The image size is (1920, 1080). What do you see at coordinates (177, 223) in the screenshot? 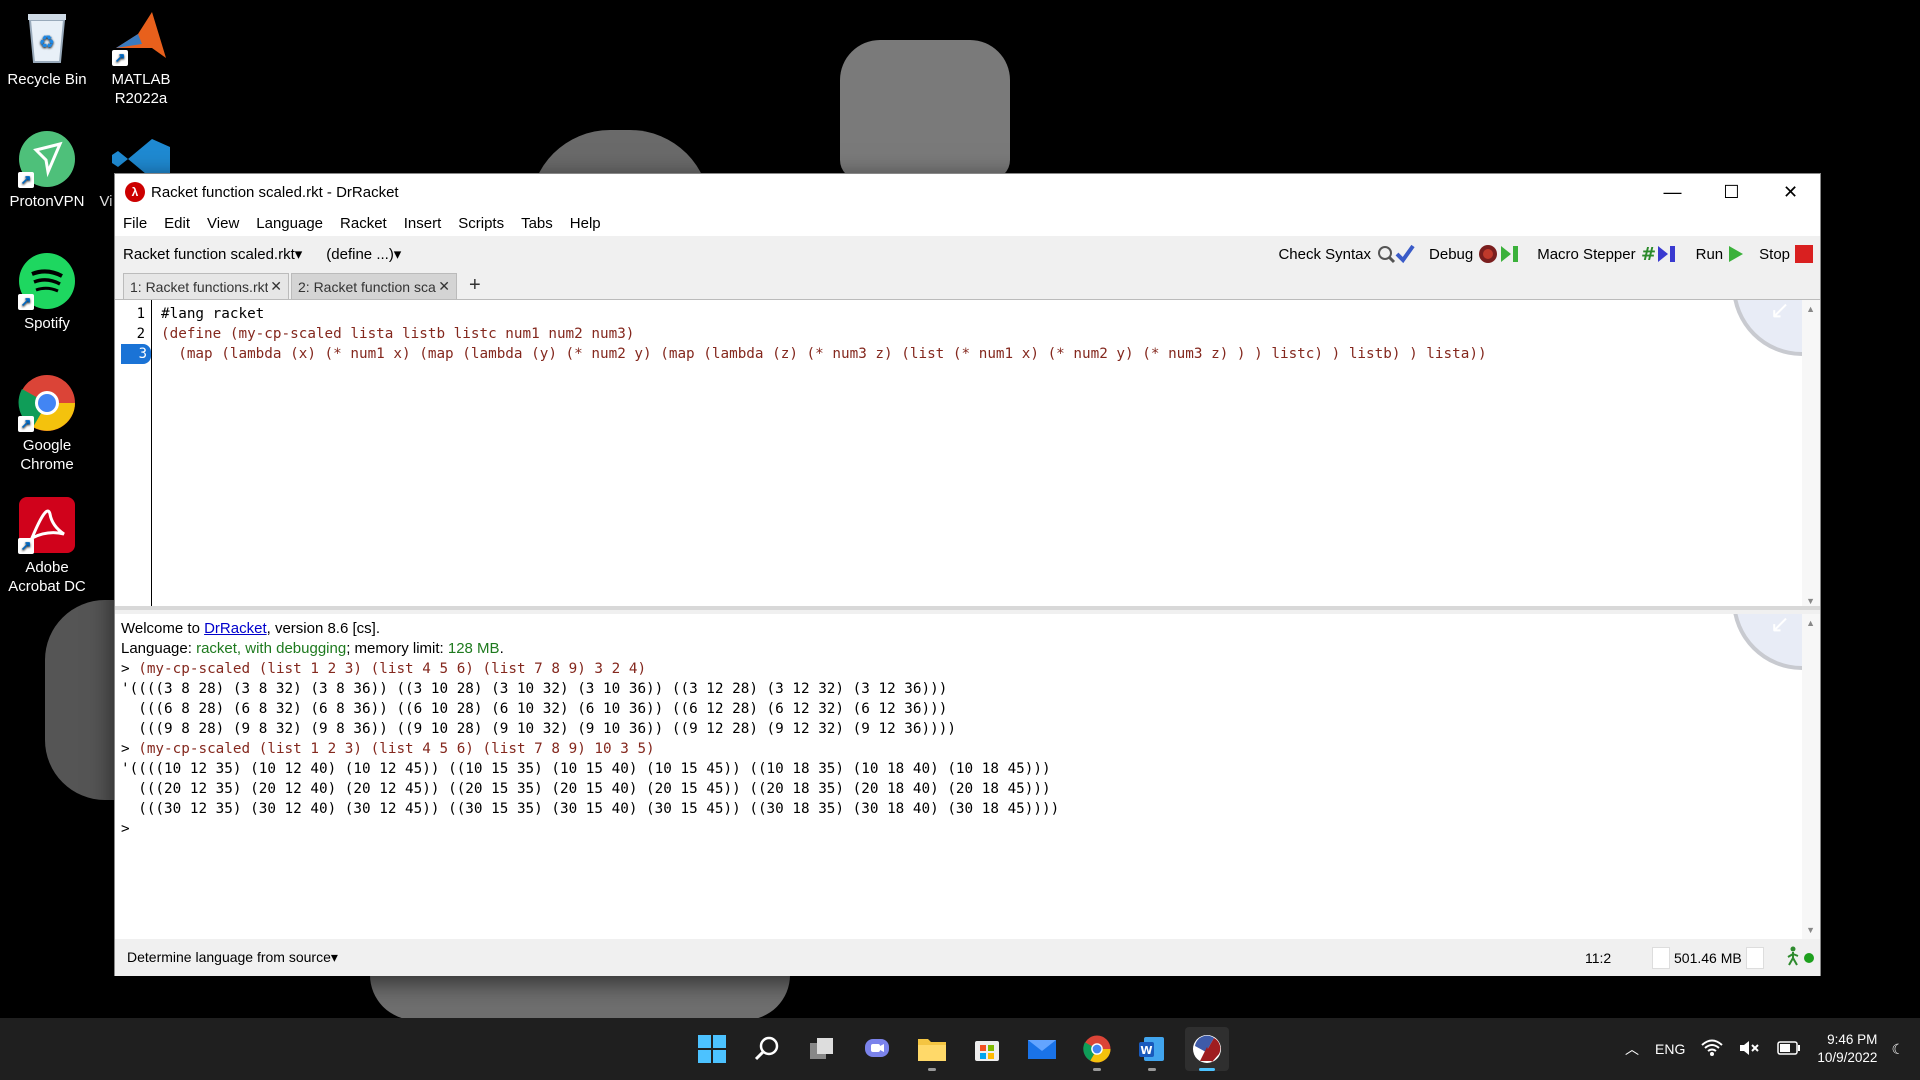
I see `menu-edit: Edit` at bounding box center [177, 223].